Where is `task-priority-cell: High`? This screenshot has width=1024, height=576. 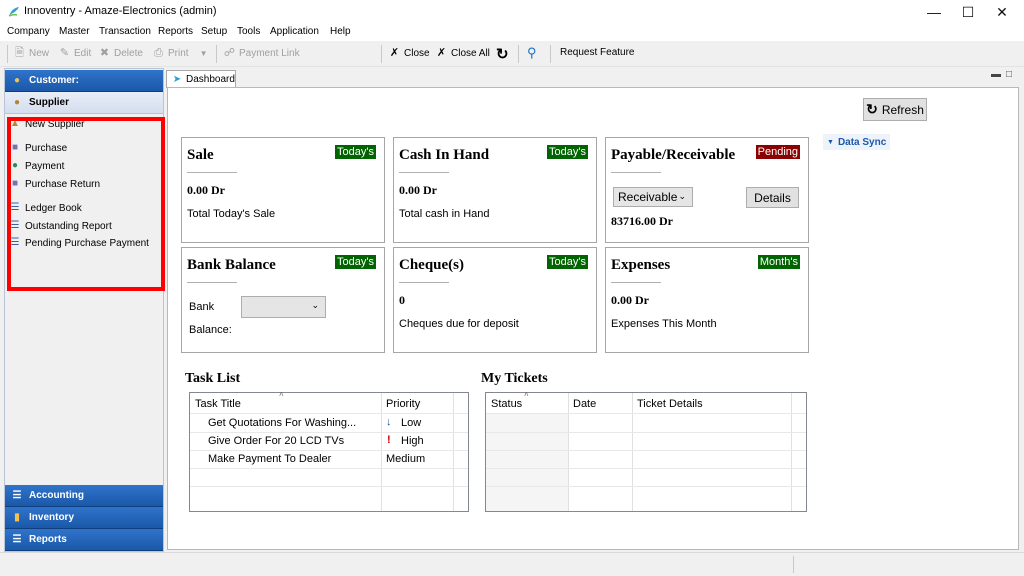 task-priority-cell: High is located at coordinates (412, 441).